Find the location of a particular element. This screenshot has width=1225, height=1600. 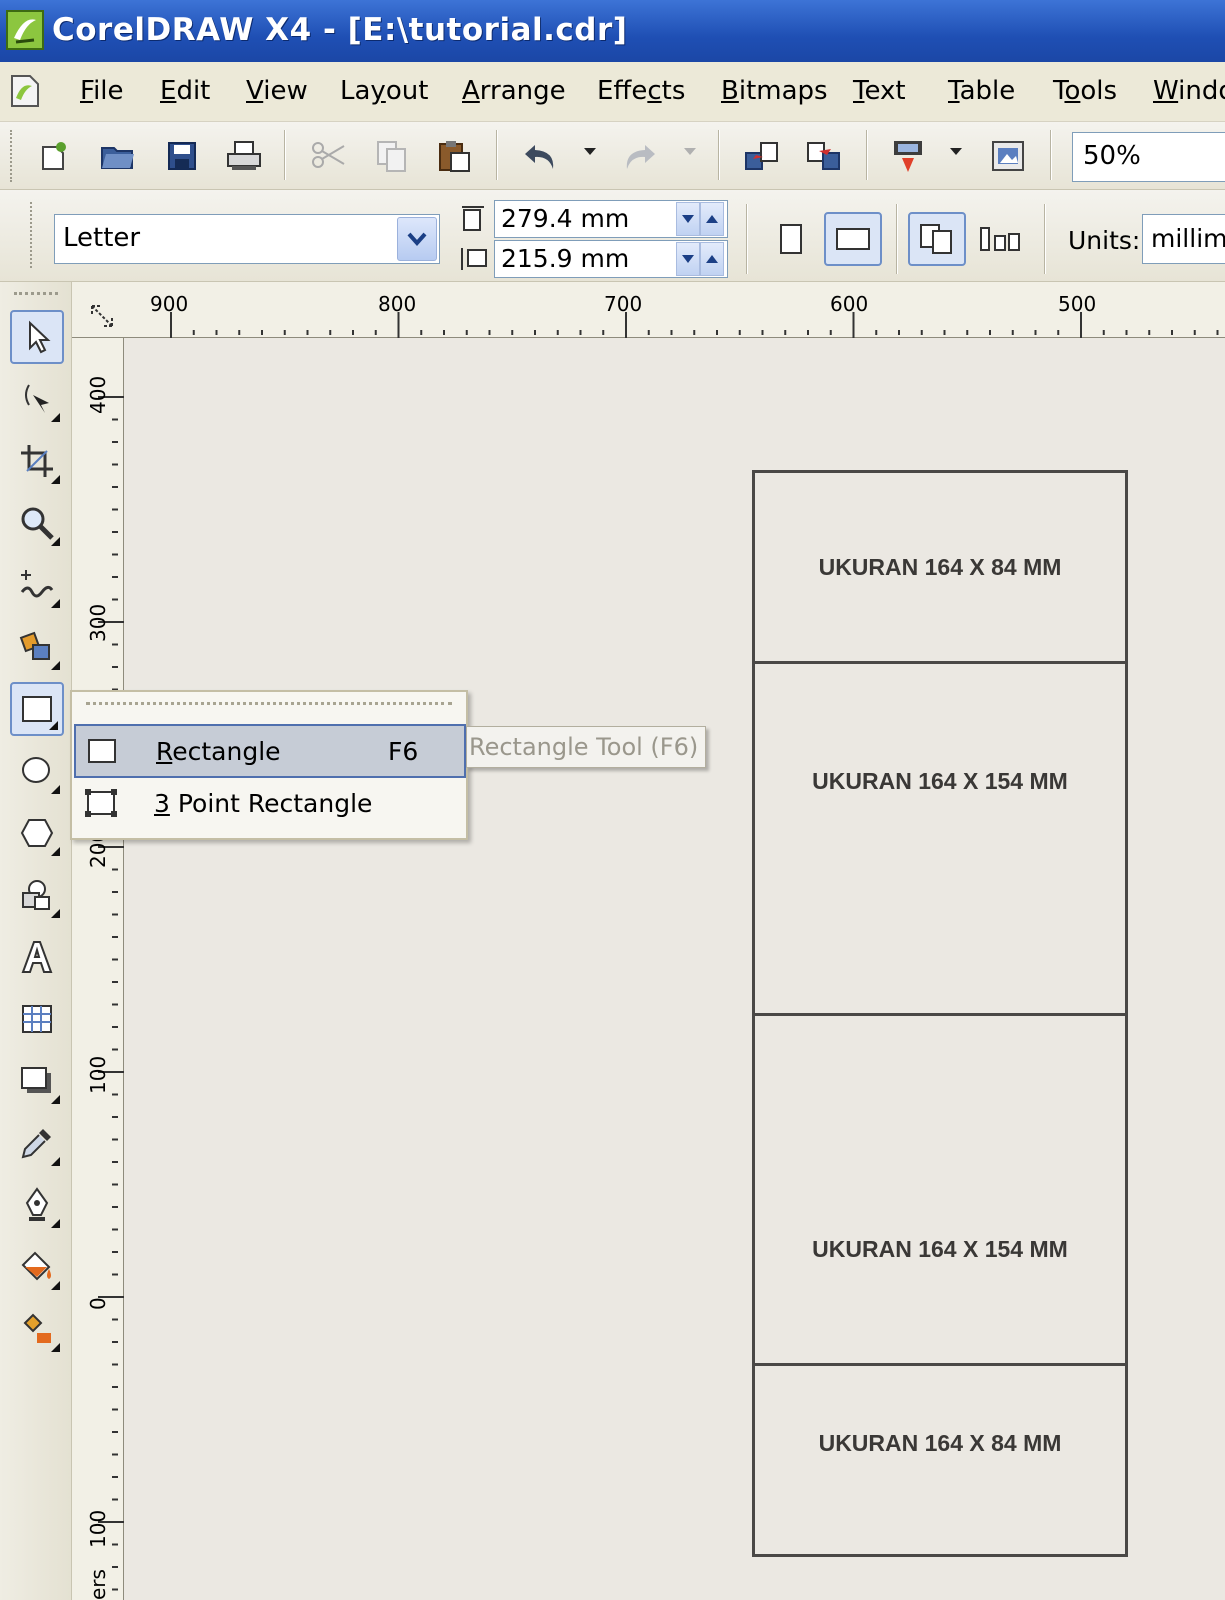

toolbox-grip is located at coordinates (36, 293).